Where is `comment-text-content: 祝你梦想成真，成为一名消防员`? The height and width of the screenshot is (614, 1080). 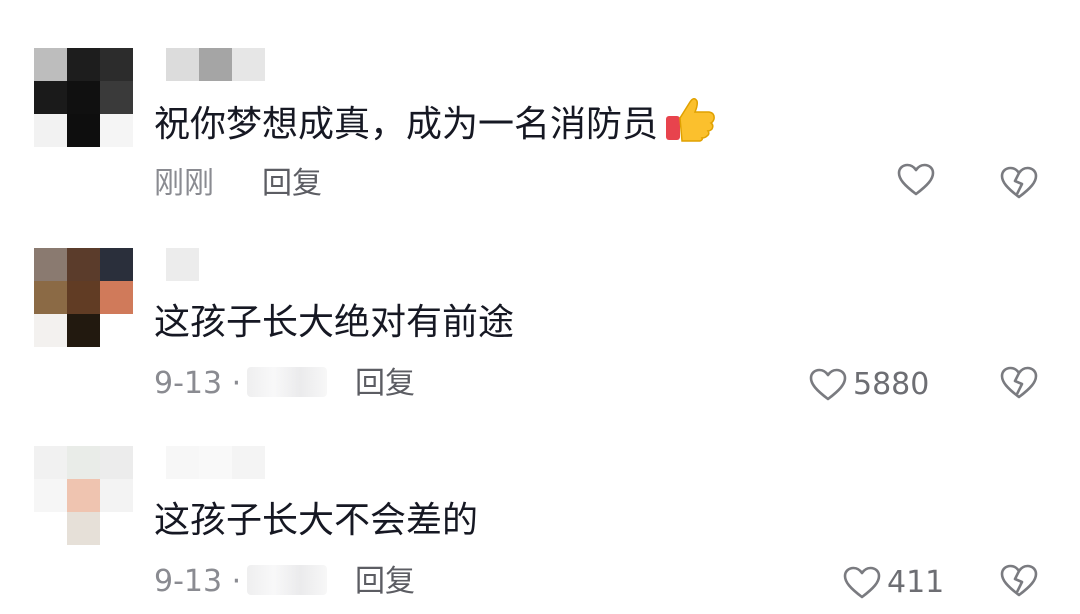
comment-text-content: 祝你梦想成真，成为一名消防员 is located at coordinates (406, 124).